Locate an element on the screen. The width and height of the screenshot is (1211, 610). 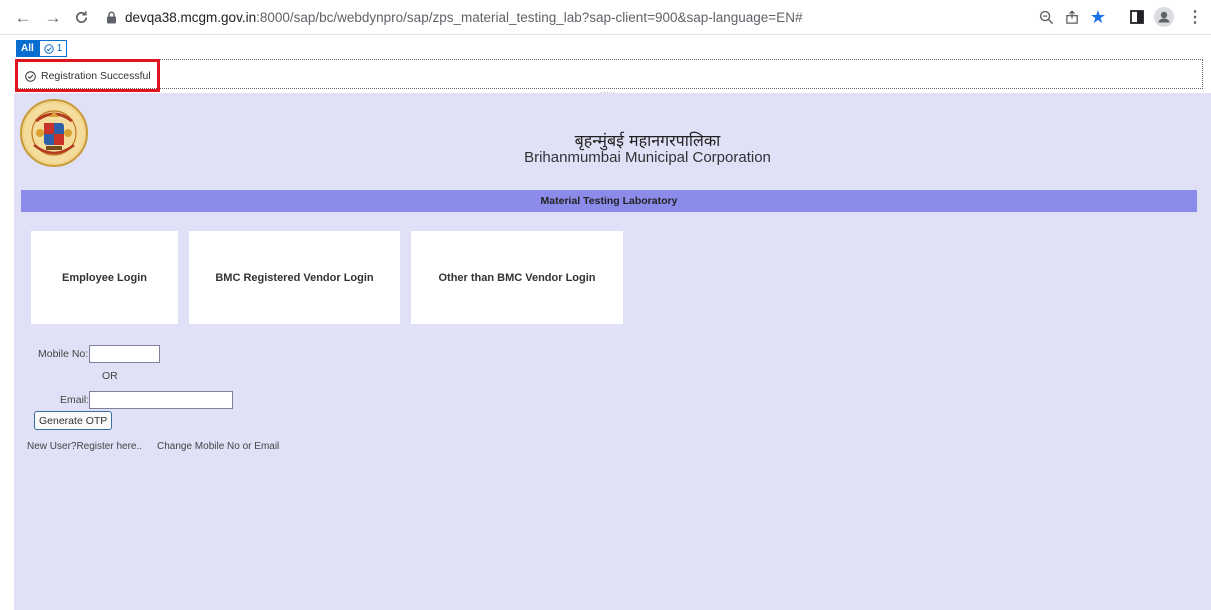
bmc-vendor-login-label: BMC Registered Vendor Login is located at coordinates (294, 277).